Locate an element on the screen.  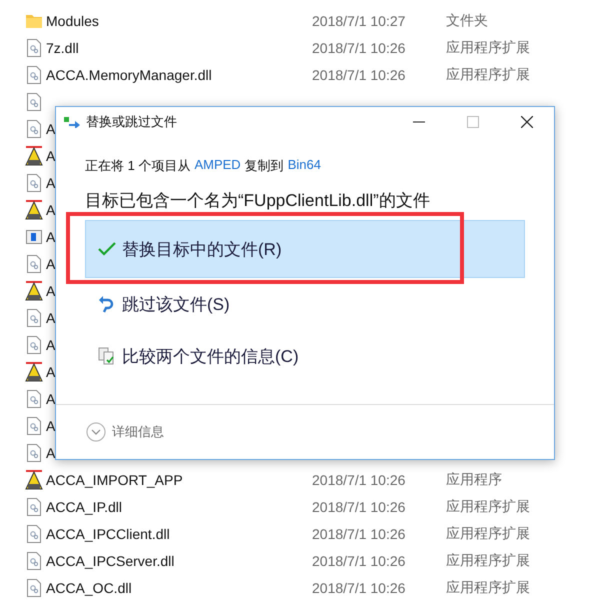
copy-text: 正在将 1 个项目从 is located at coordinates (137, 166).